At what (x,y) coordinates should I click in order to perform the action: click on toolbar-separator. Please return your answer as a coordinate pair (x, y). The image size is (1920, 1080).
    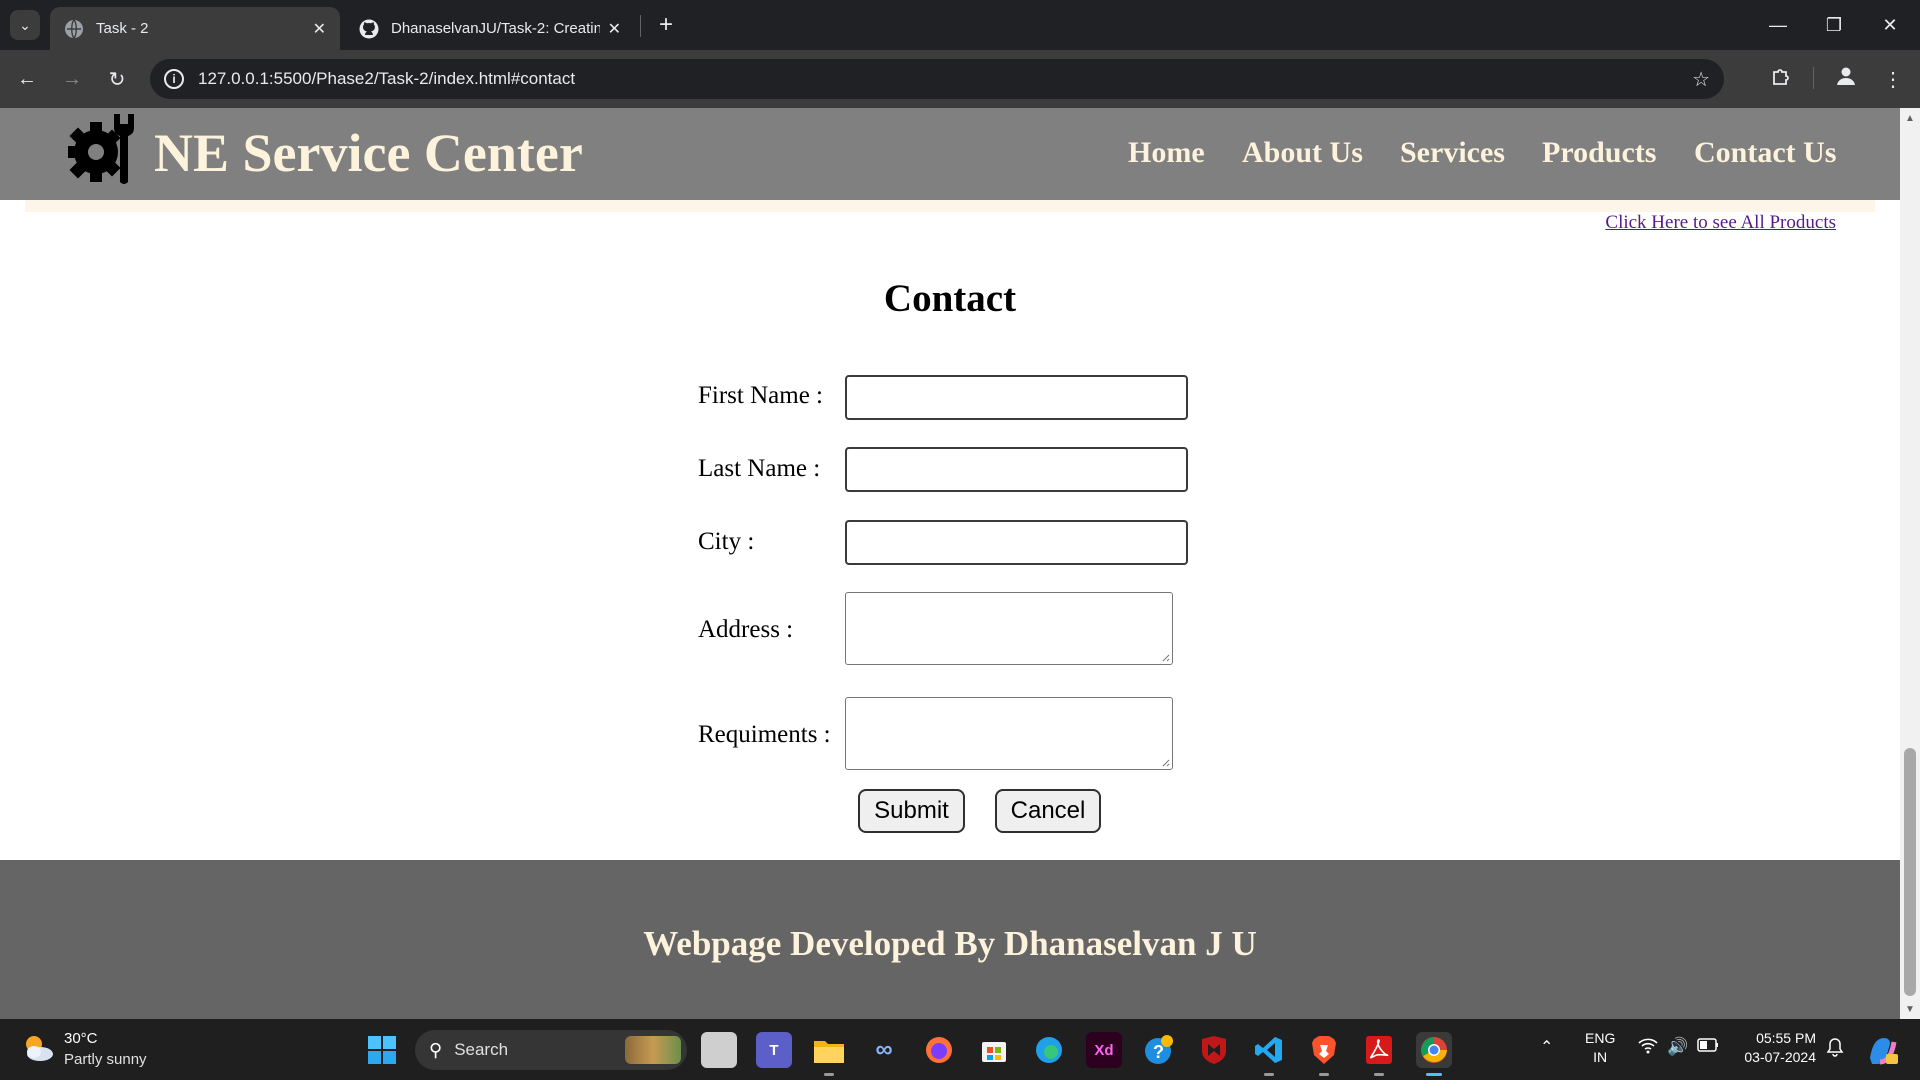
    Looking at the image, I should click on (1813, 78).